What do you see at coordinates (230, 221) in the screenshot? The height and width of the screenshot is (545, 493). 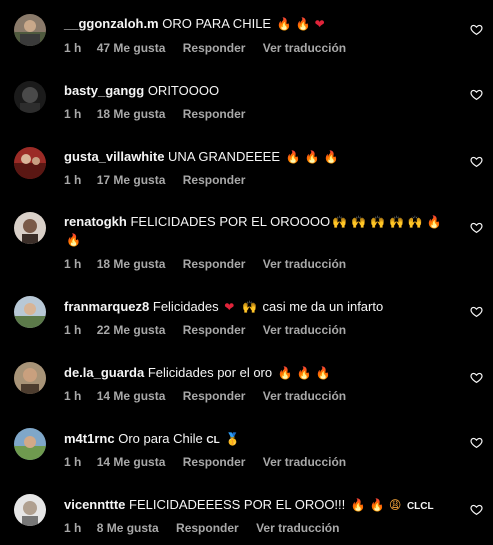 I see `comment-text: FELICIDADES POR EL OROOOO` at bounding box center [230, 221].